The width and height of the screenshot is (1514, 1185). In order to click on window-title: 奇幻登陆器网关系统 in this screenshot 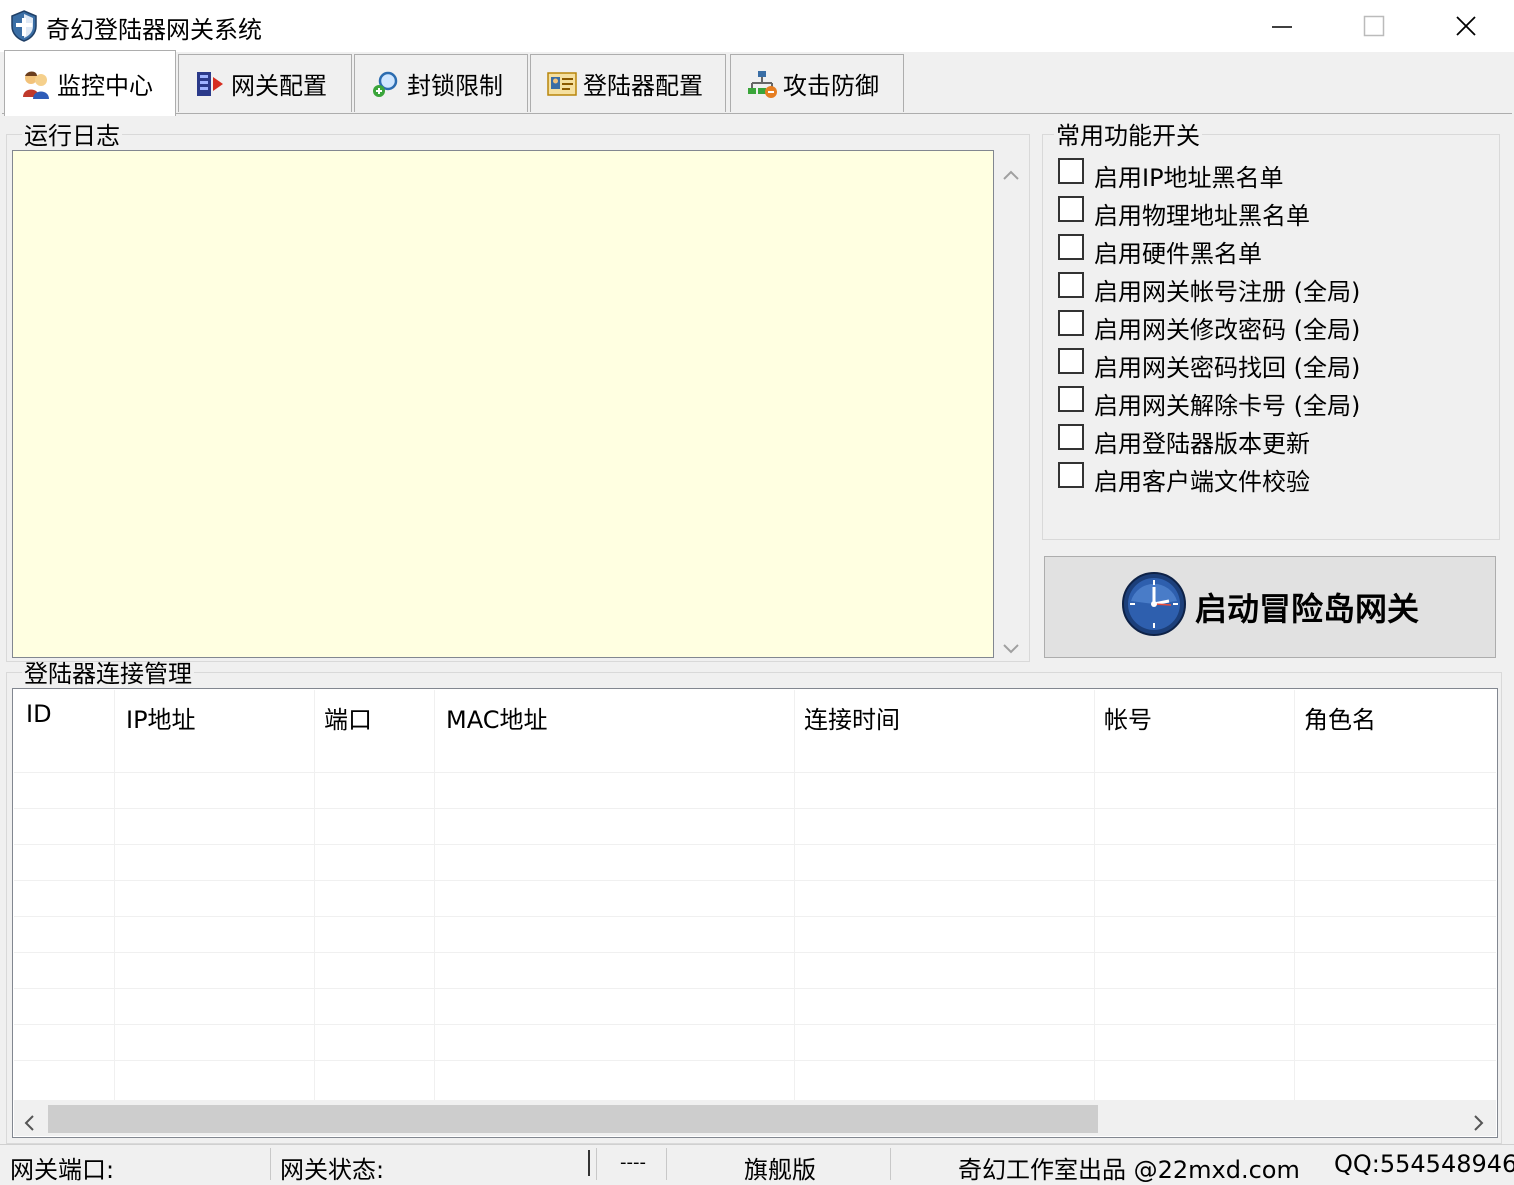, I will do `click(154, 30)`.